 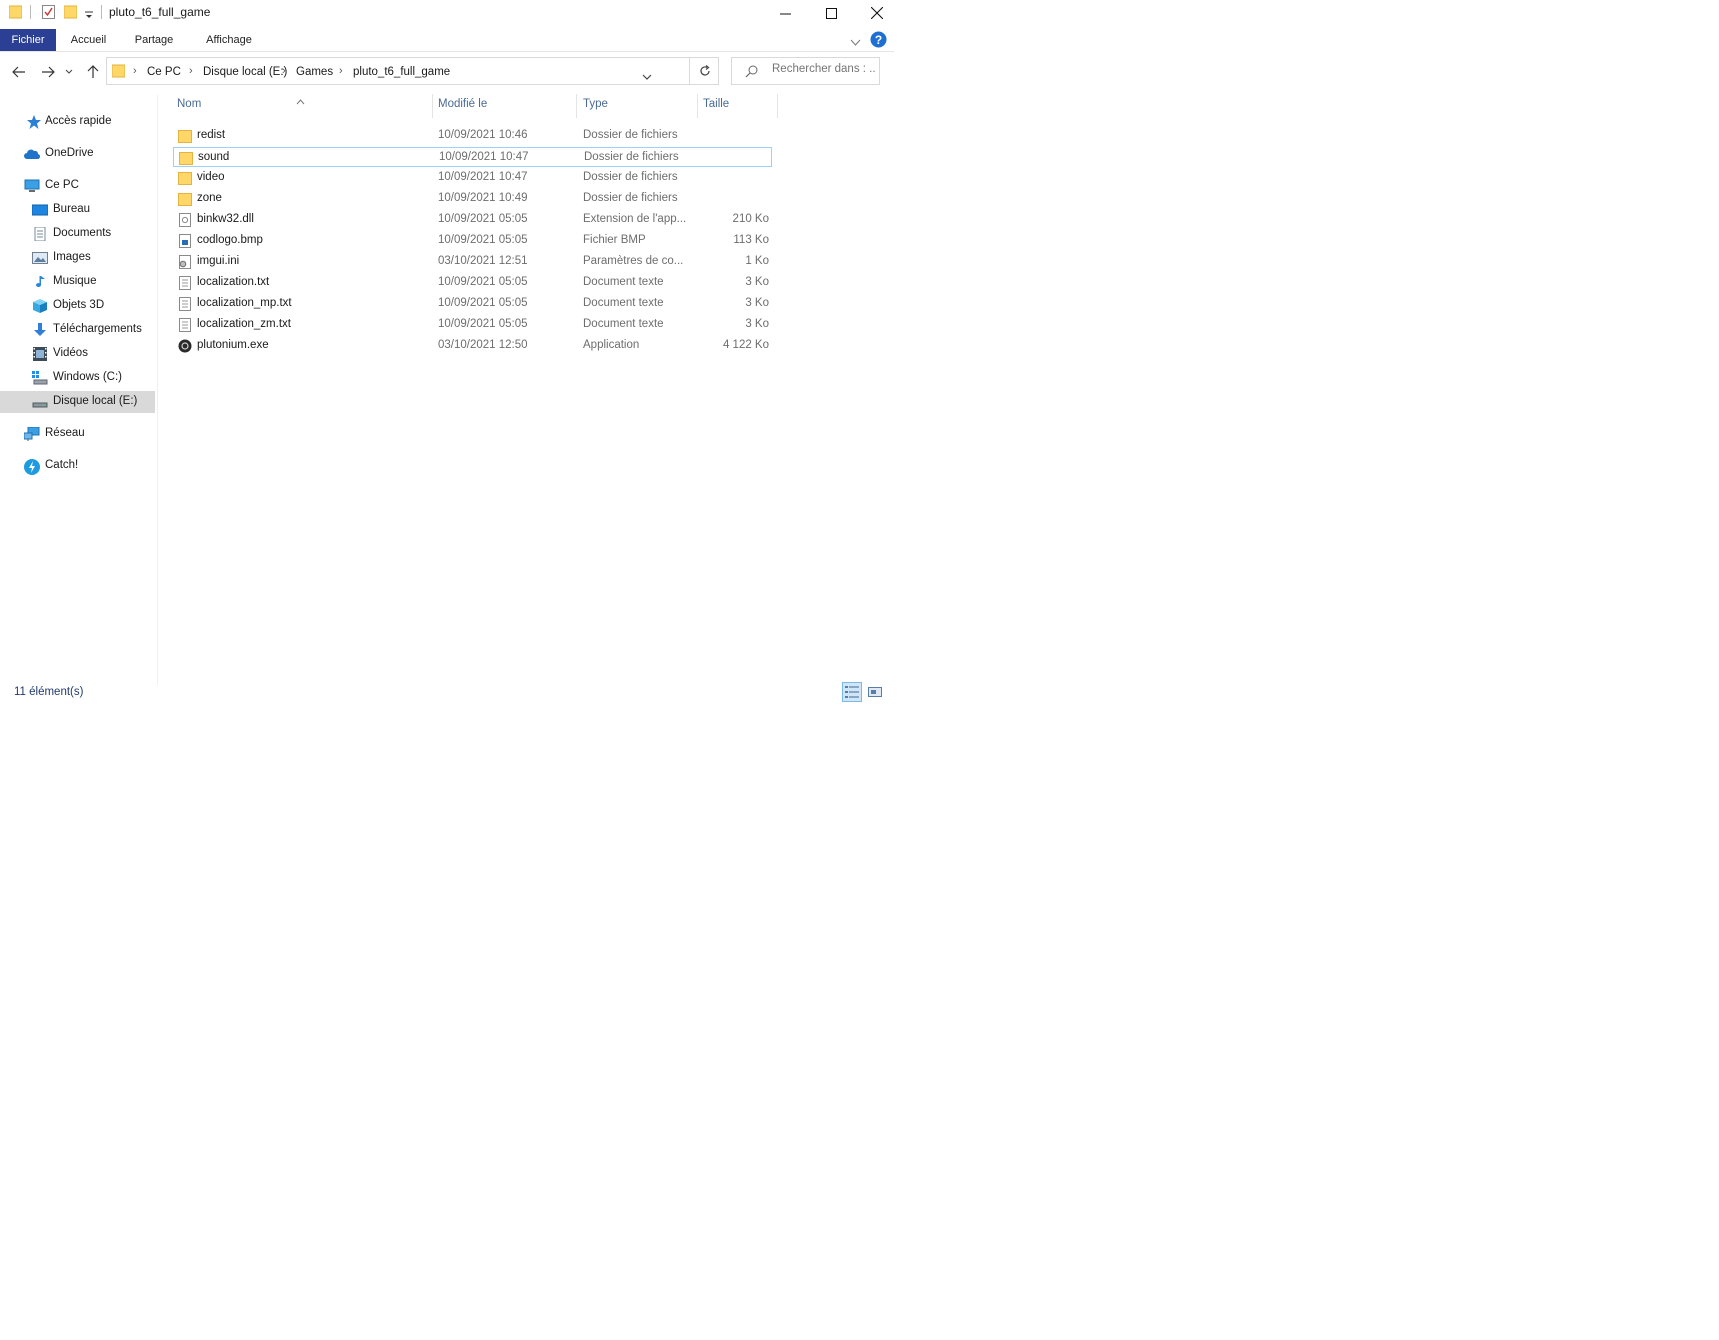 I want to click on file-name: redist, so click(x=211, y=135).